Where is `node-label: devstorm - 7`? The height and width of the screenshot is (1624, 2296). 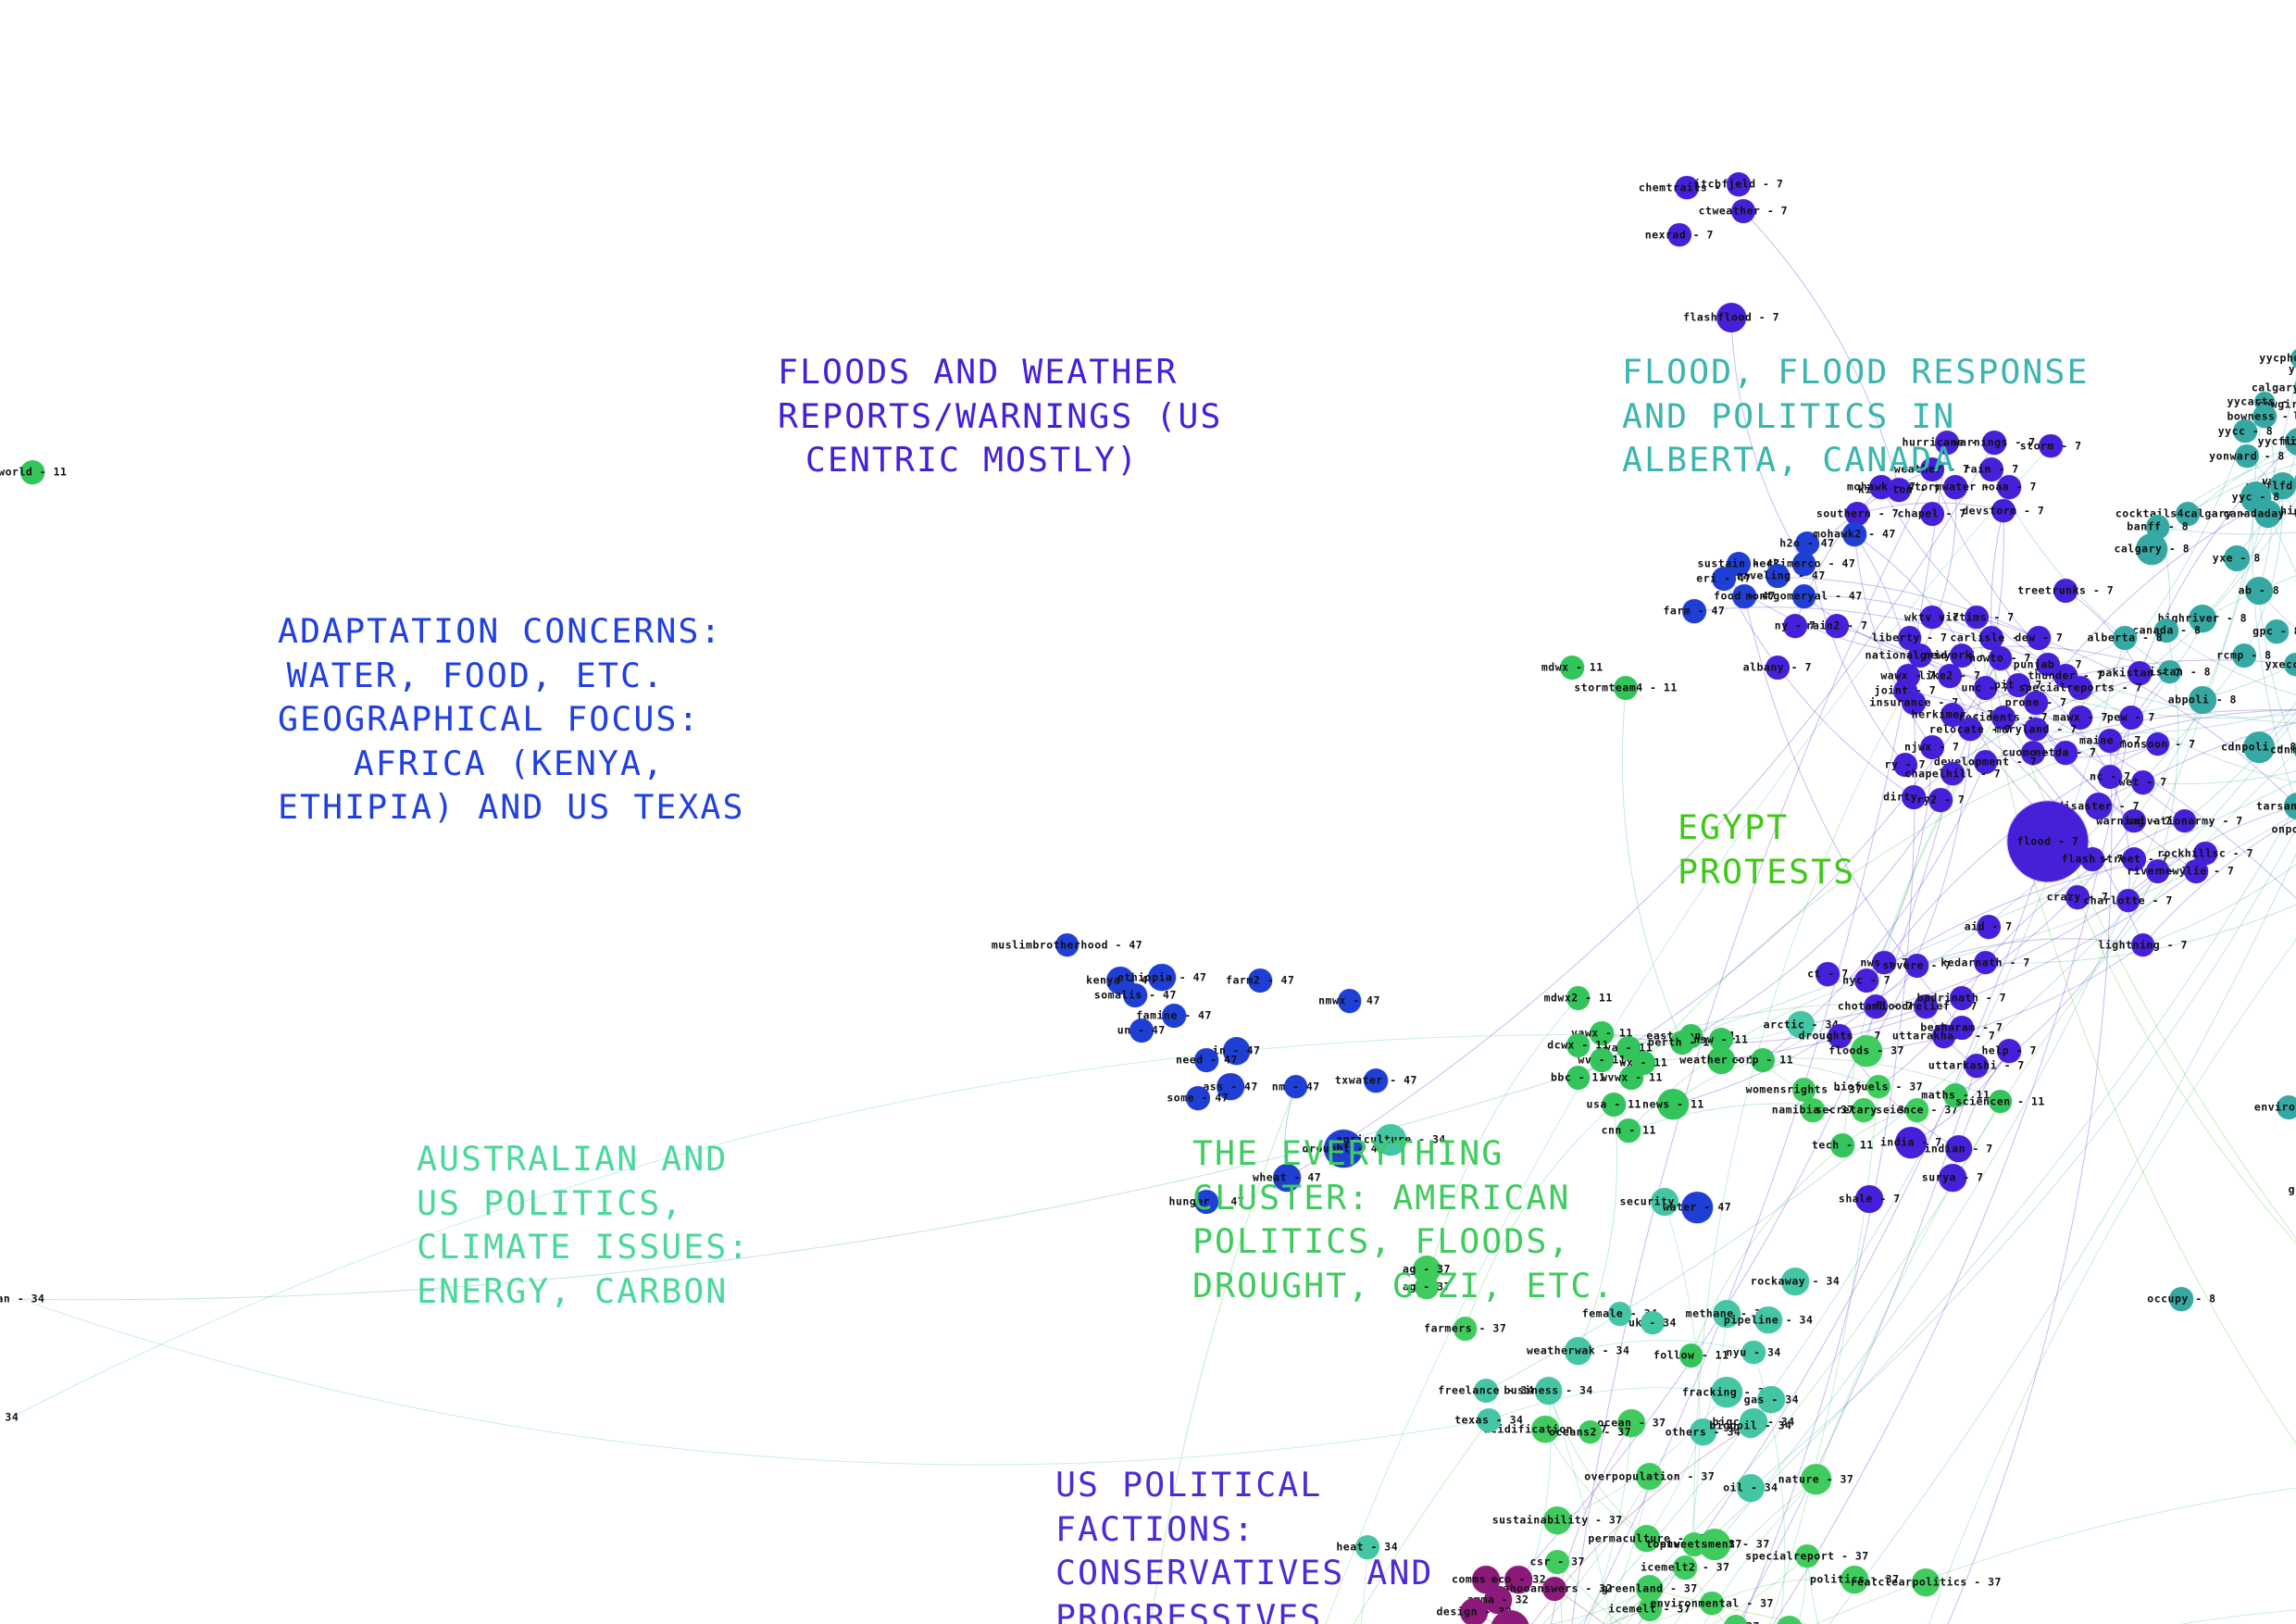 node-label: devstorm - 7 is located at coordinates (2003, 510).